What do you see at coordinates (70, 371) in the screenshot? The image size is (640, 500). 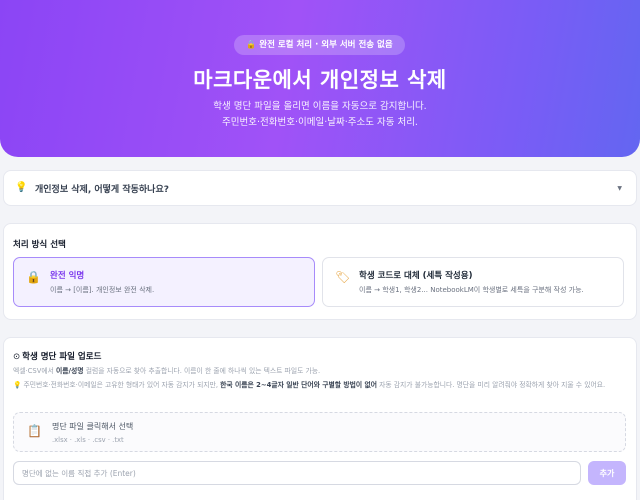 I see `info-bold: 이름/성명` at bounding box center [70, 371].